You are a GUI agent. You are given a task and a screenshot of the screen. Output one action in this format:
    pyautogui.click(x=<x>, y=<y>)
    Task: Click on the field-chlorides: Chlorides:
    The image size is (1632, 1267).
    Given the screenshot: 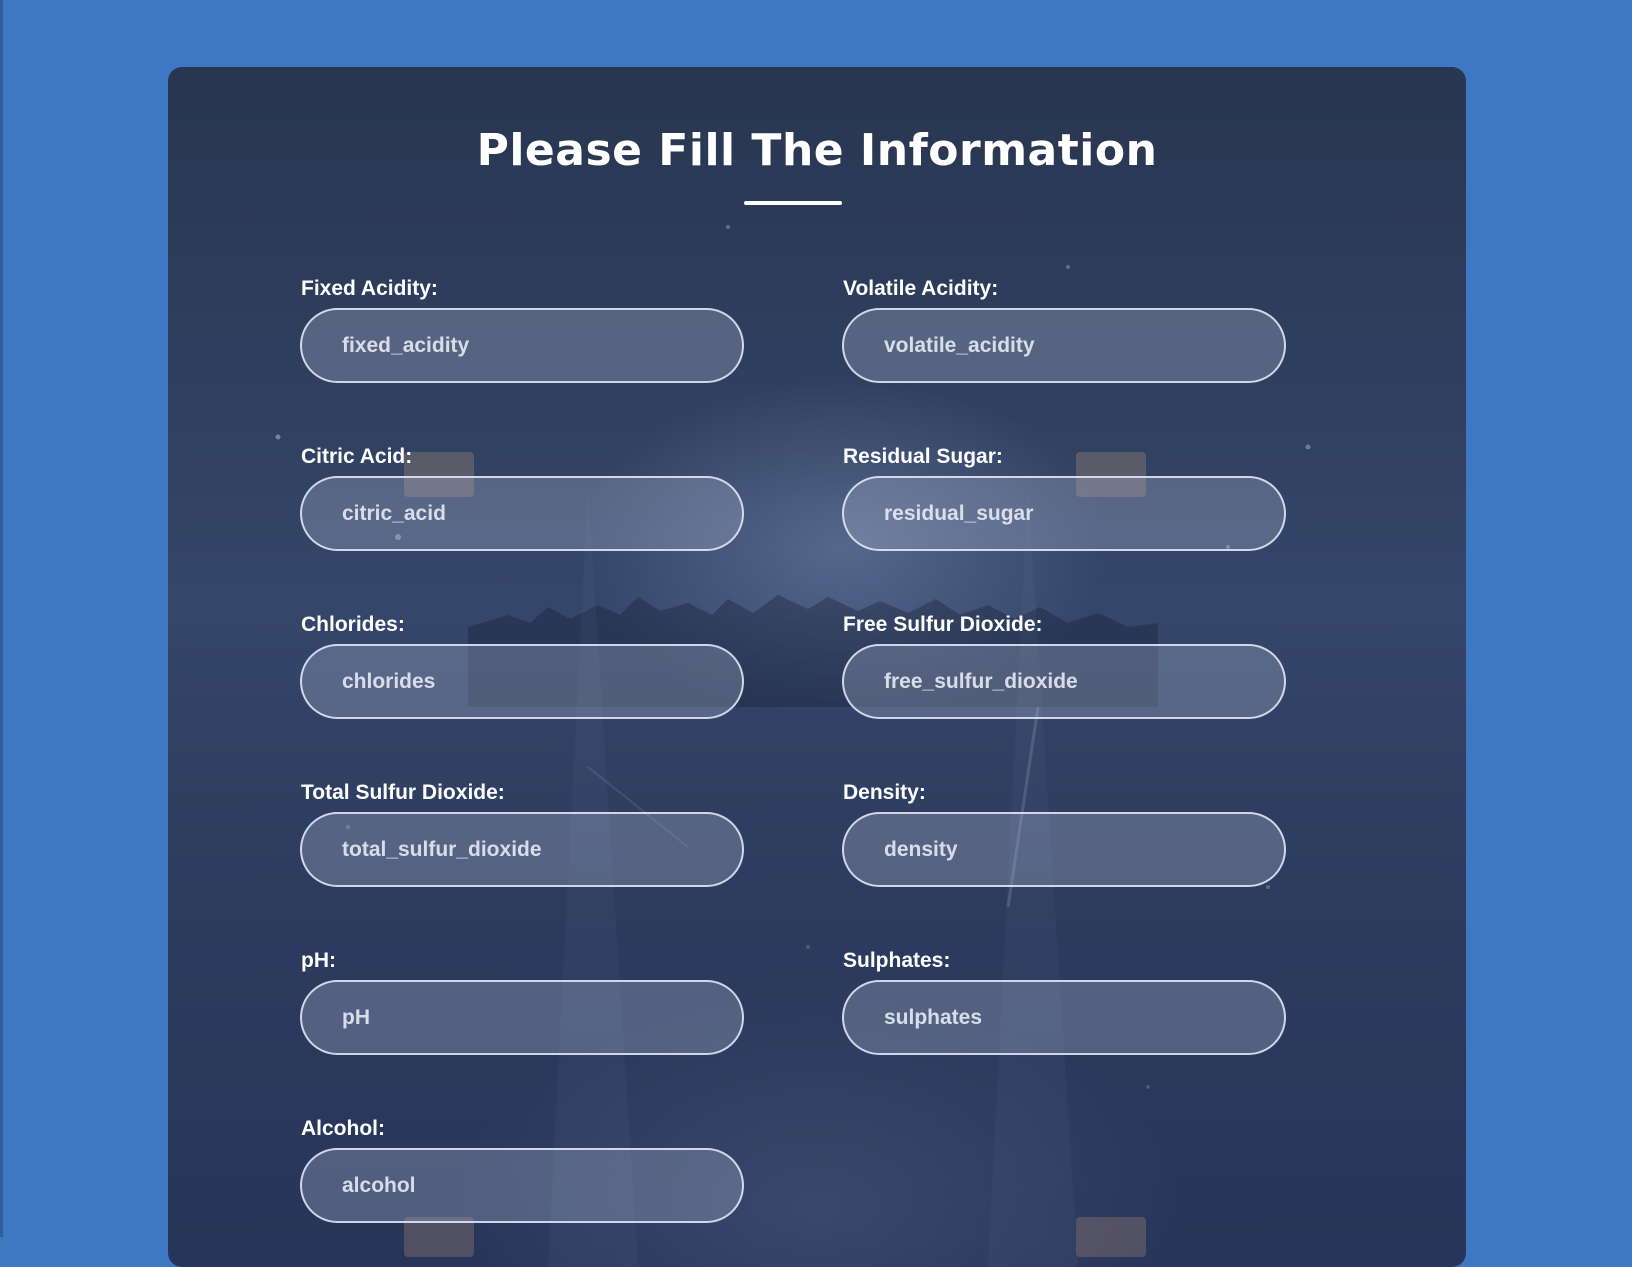 What is the action you would take?
    pyautogui.click(x=522, y=665)
    